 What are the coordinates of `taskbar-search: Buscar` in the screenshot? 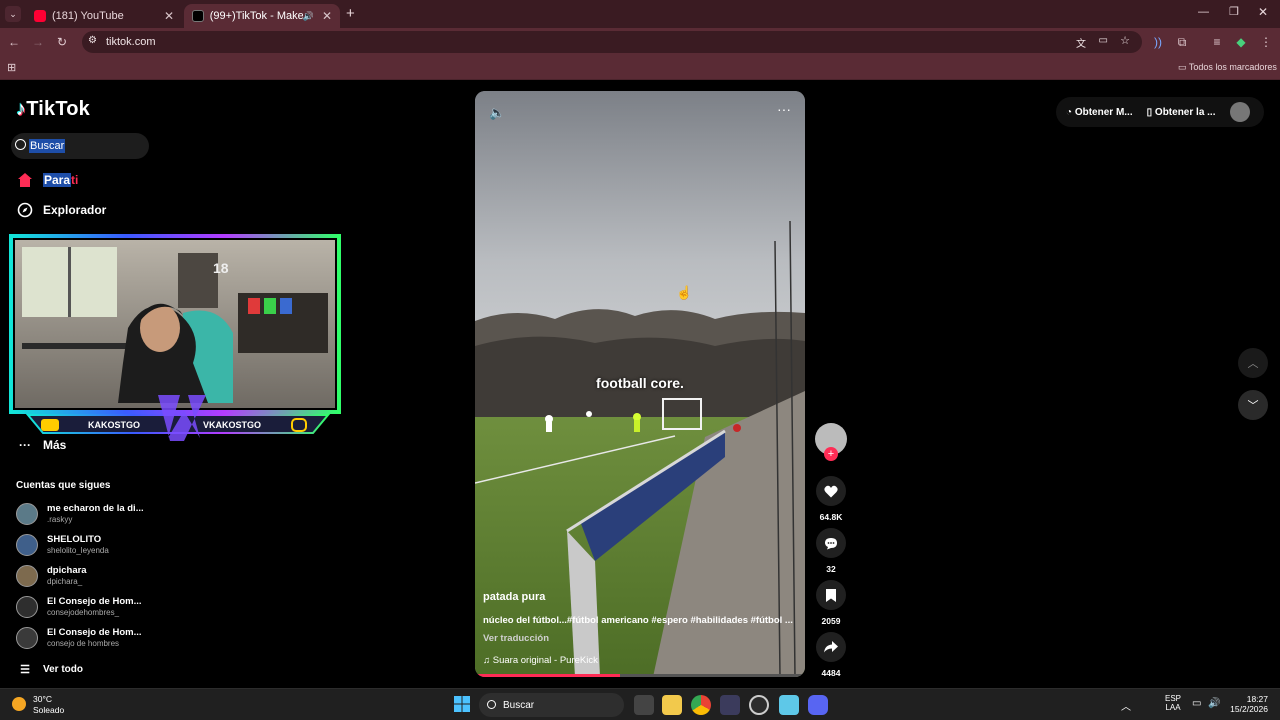 It's located at (551, 705).